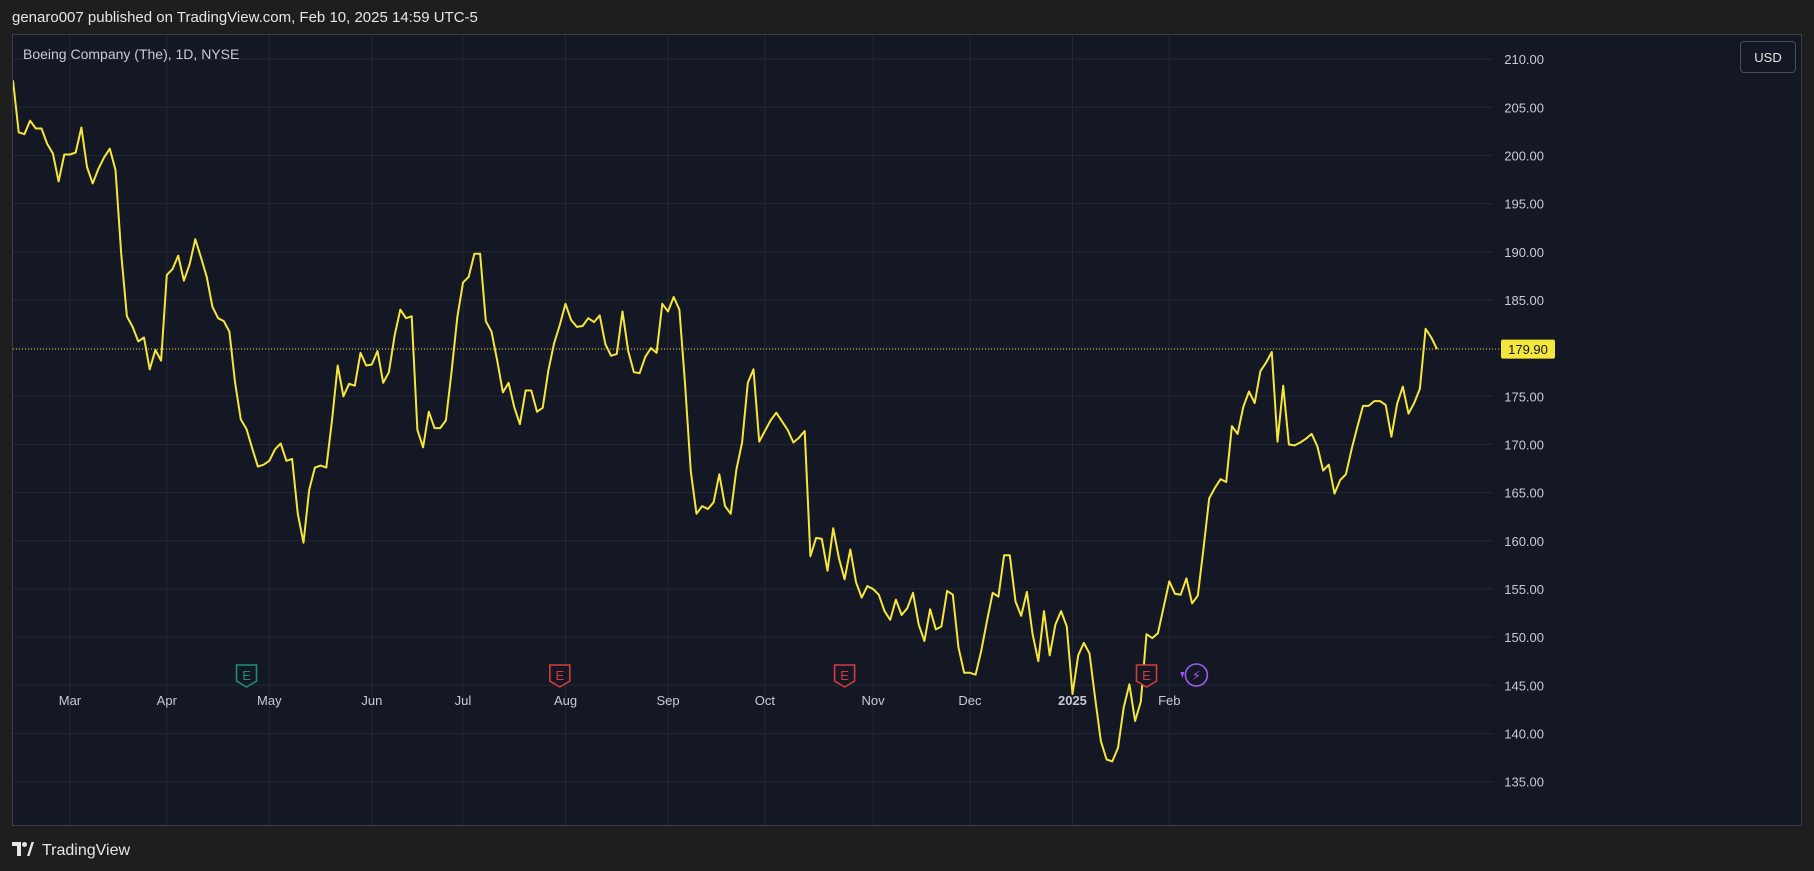  I want to click on y-tick-label: 145.00, so click(1524, 685).